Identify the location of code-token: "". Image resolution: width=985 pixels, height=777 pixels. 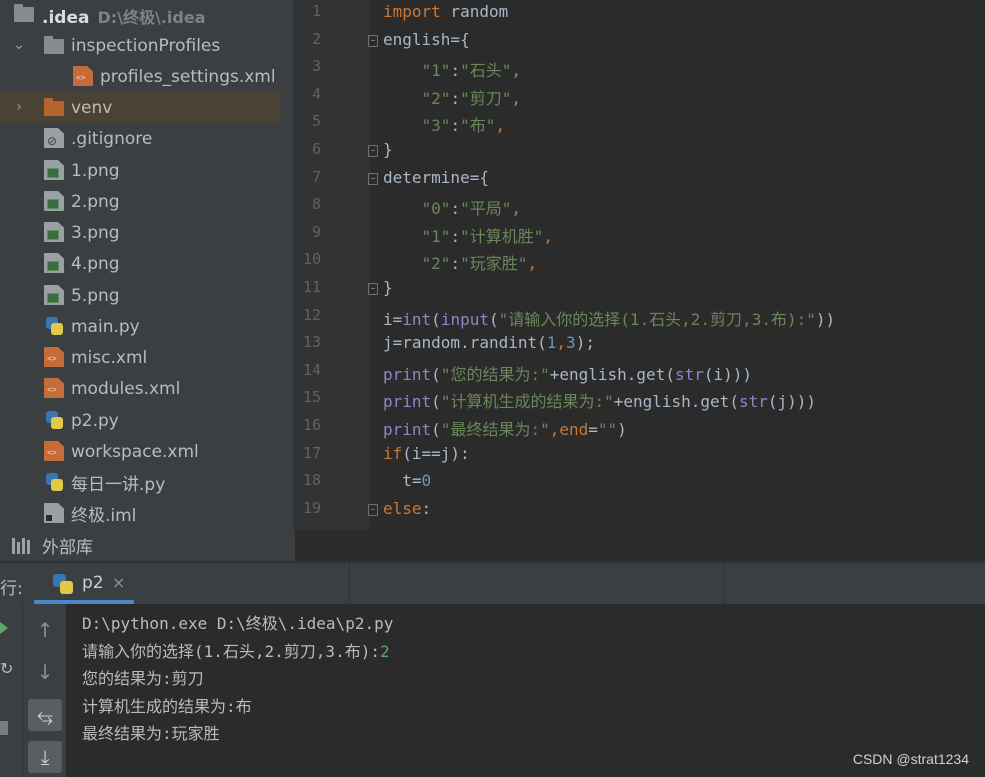
(607, 429).